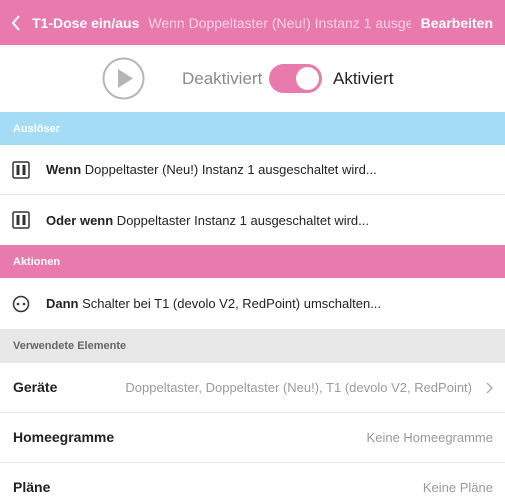 This screenshot has width=505, height=500. Describe the element at coordinates (307, 78) in the screenshot. I see `toggle-knob` at that location.